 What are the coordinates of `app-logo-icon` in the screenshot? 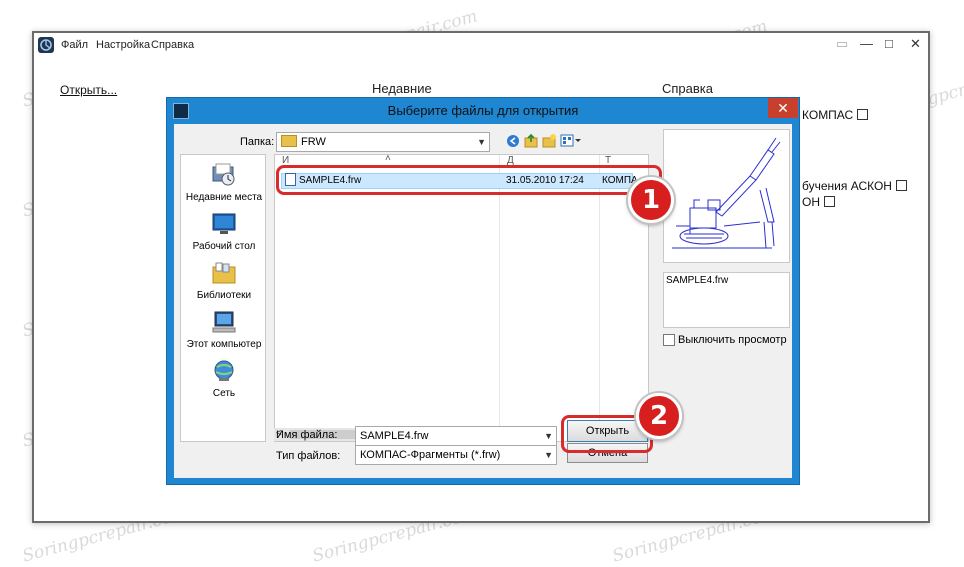 It's located at (46, 45).